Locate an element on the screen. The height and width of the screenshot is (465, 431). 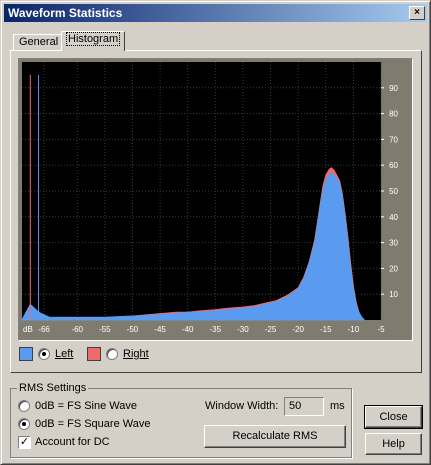
window-width-label: Window Width: is located at coordinates (242, 406).